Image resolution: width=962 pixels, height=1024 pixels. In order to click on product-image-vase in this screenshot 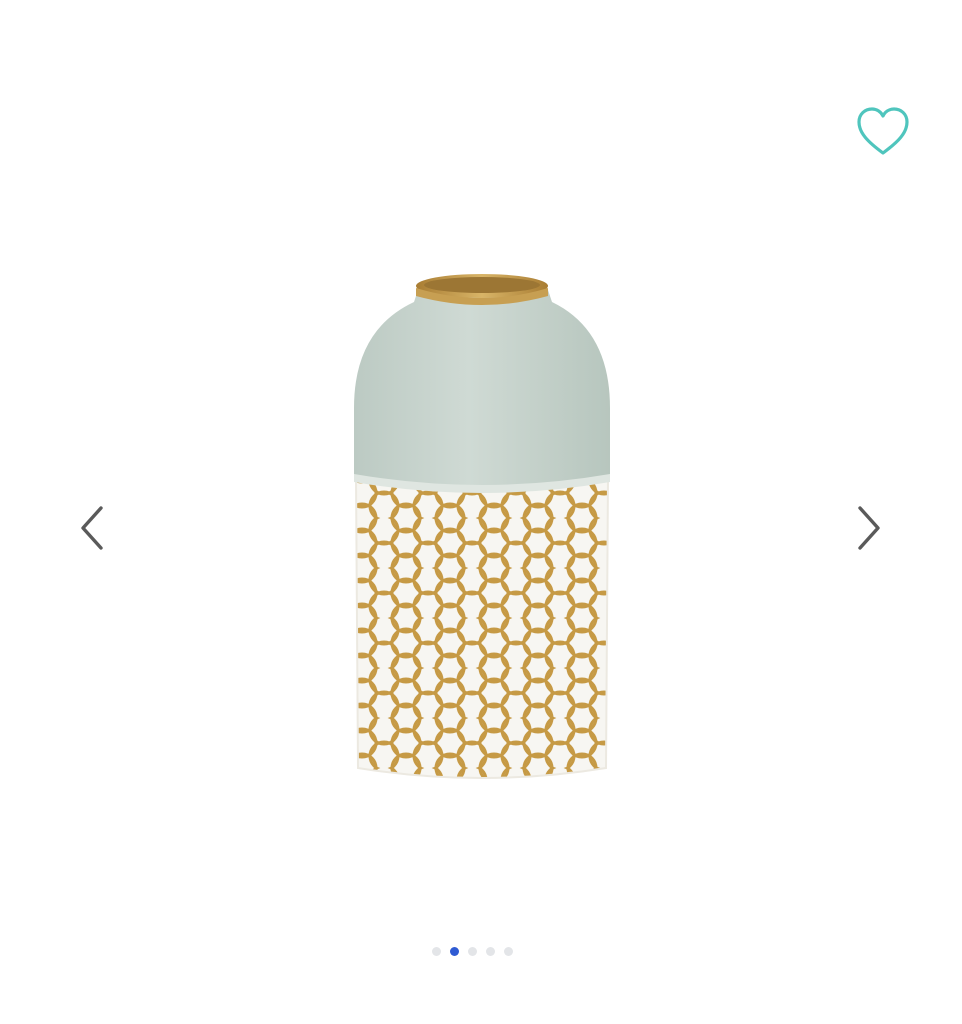, I will do `click(482, 528)`.